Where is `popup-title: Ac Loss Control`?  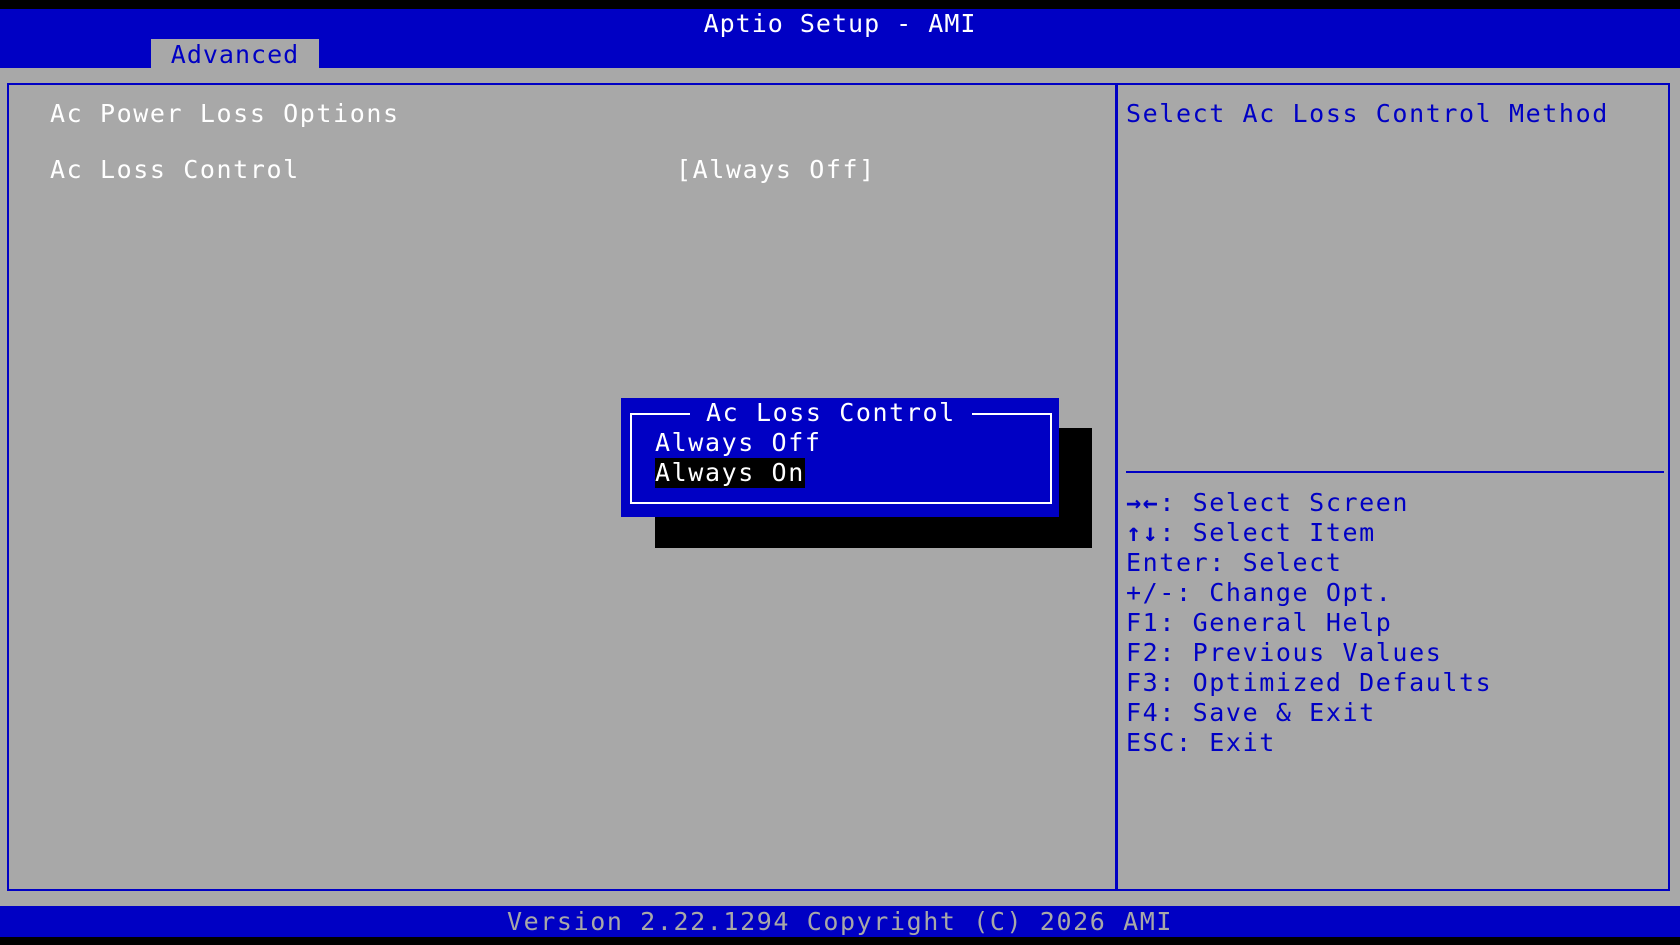 popup-title: Ac Loss Control is located at coordinates (831, 413).